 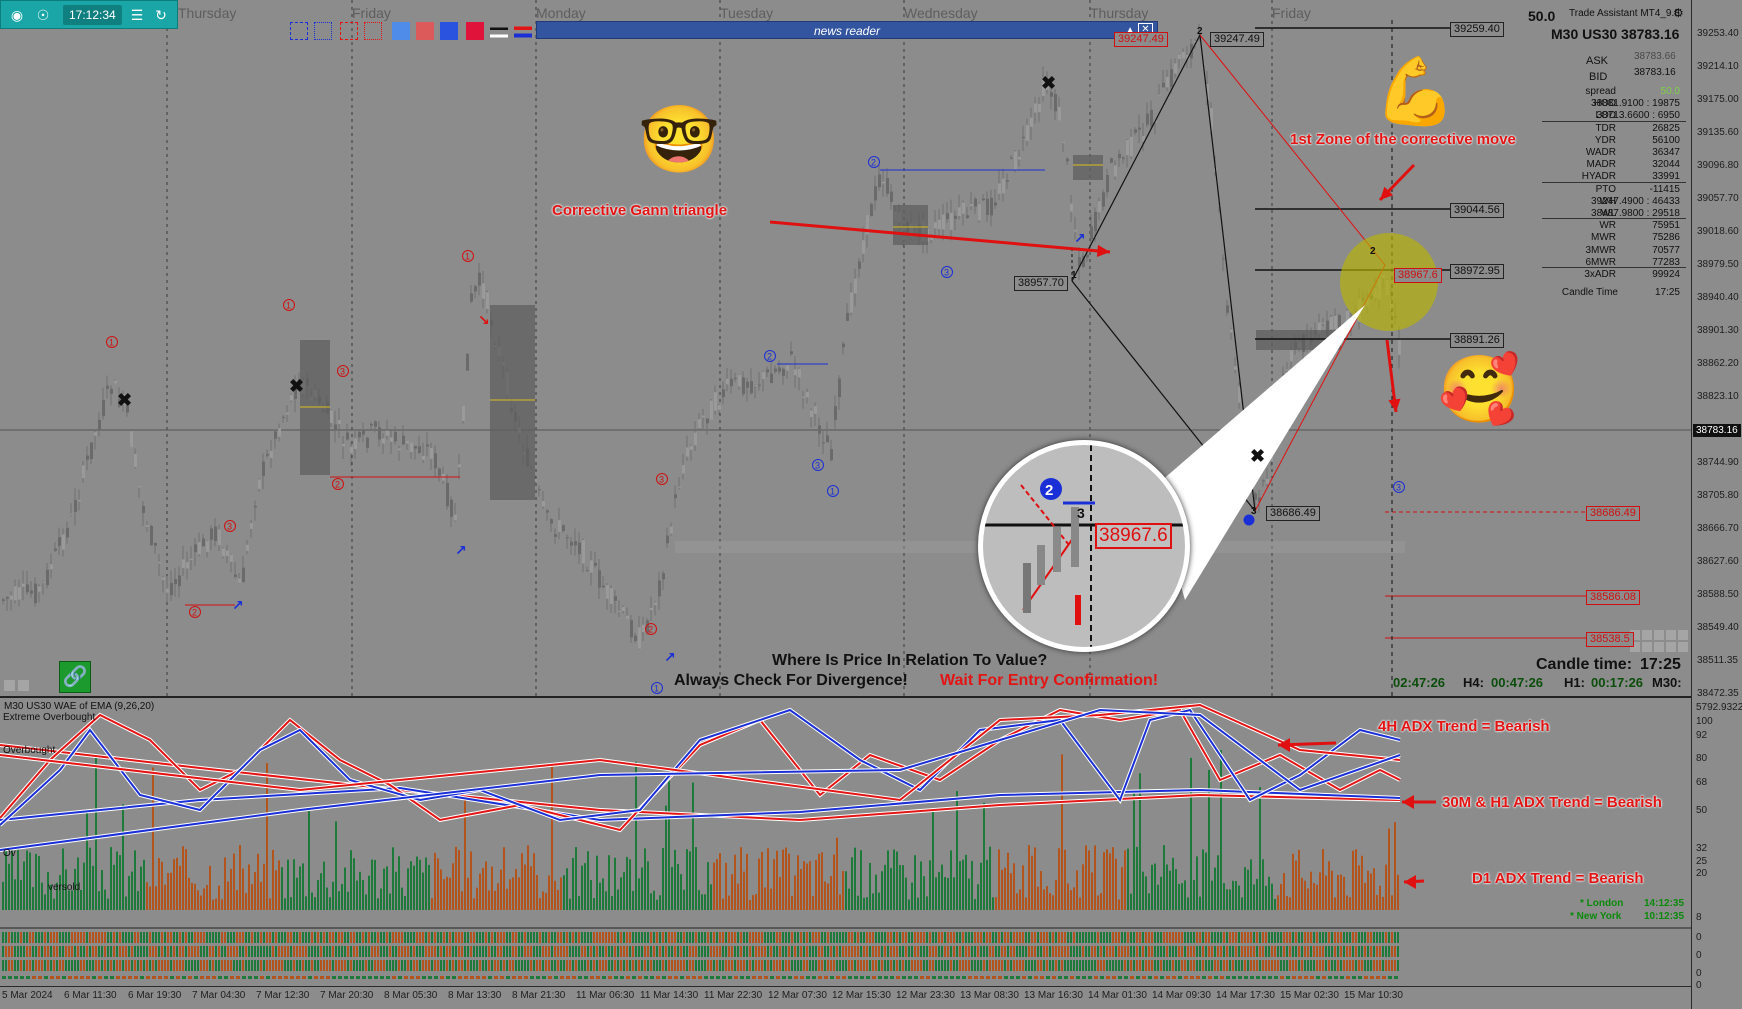 What do you see at coordinates (425, 31) in the screenshot?
I see `tool-fill-salmon` at bounding box center [425, 31].